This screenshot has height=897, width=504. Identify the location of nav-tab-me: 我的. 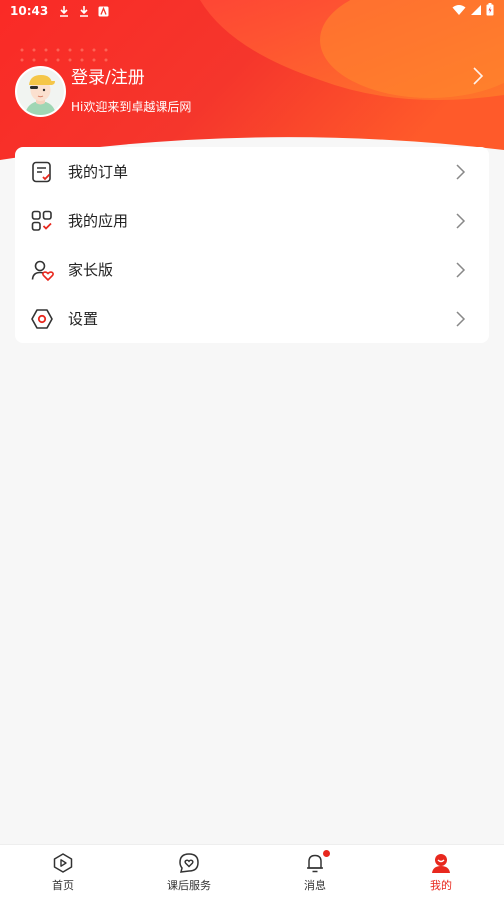
(441, 871).